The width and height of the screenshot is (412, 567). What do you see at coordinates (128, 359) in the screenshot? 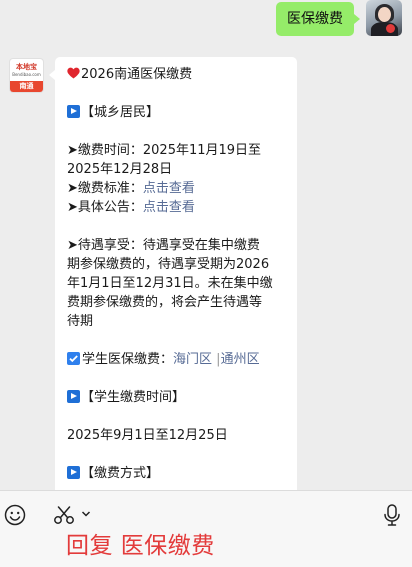
I see `student-label: 学生医保缴费：` at bounding box center [128, 359].